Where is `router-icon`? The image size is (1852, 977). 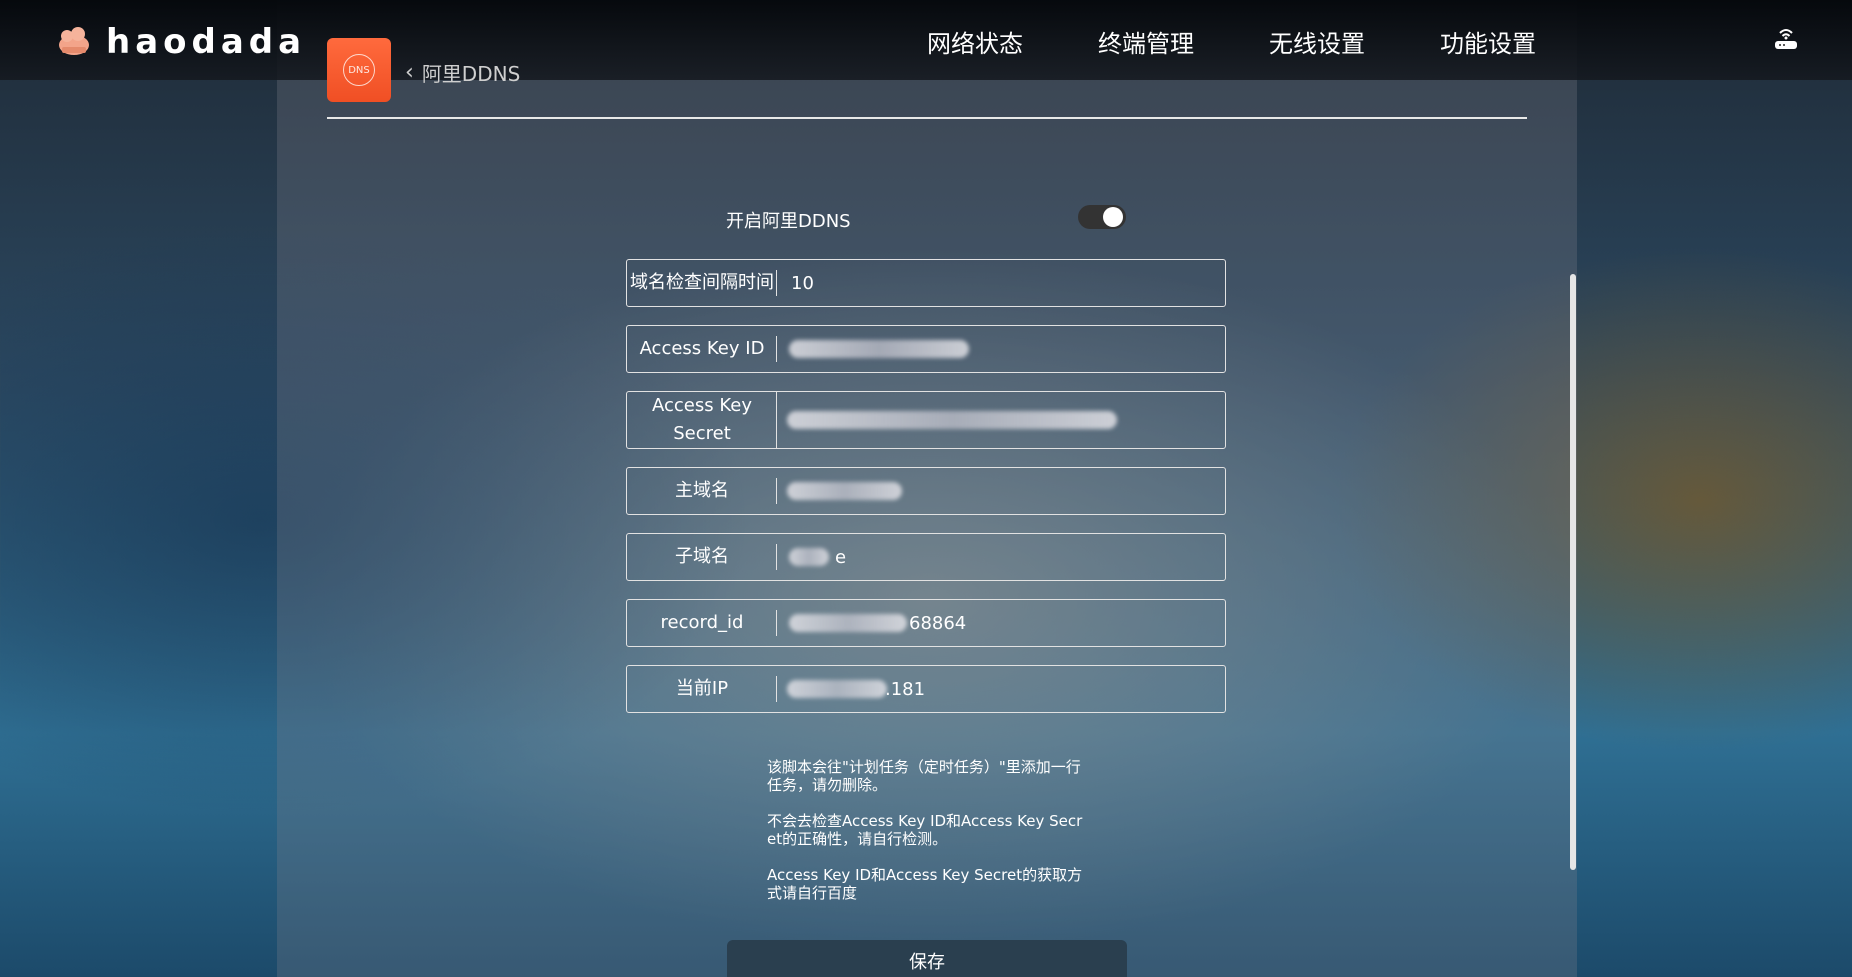 router-icon is located at coordinates (1786, 38).